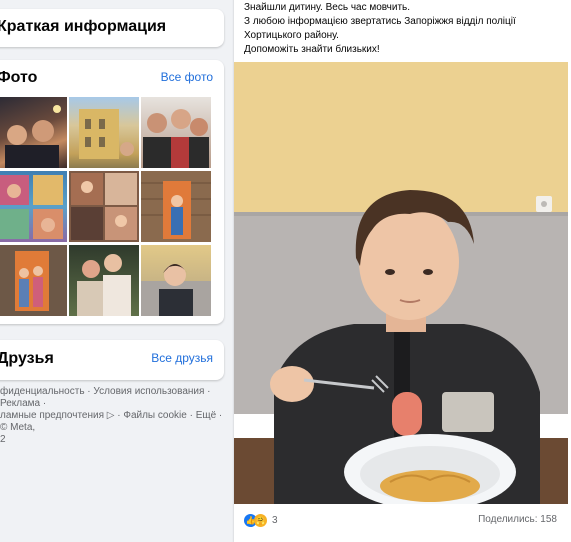  What do you see at coordinates (19, 77) in the screenshot?
I see `photos-title: Фото` at bounding box center [19, 77].